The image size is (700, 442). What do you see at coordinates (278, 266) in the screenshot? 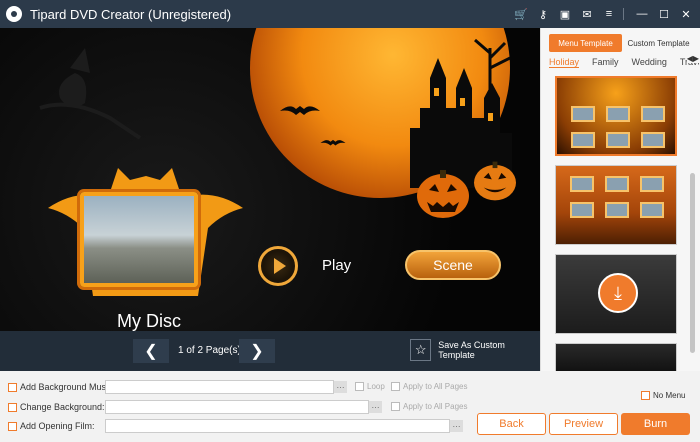
I see `play-button` at bounding box center [278, 266].